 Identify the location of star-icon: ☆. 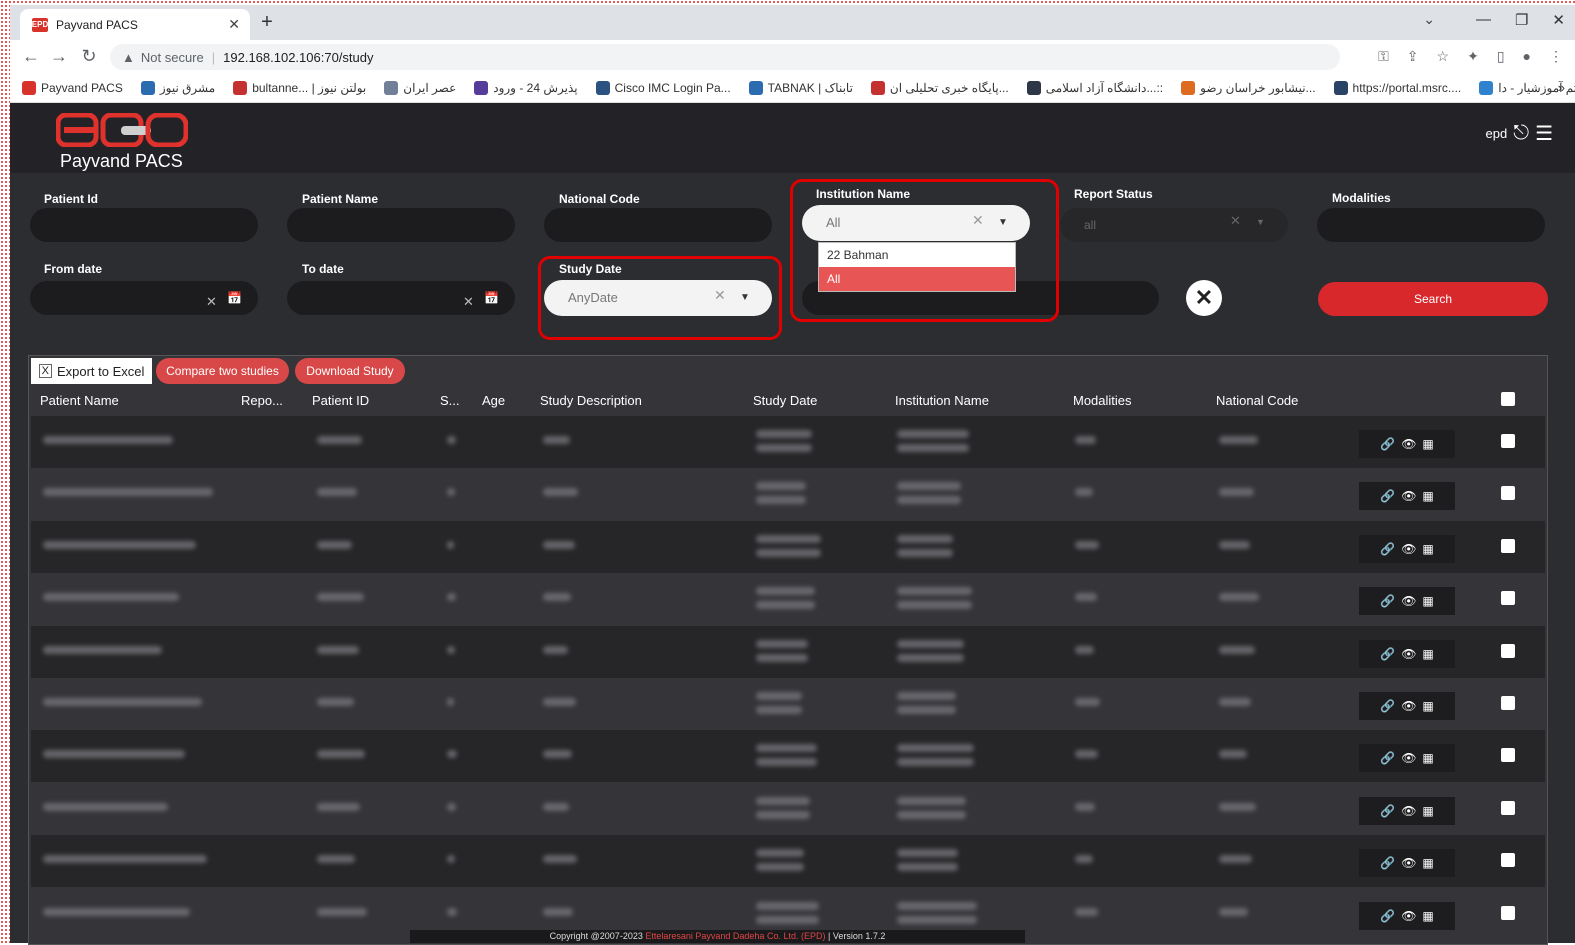
(1443, 56).